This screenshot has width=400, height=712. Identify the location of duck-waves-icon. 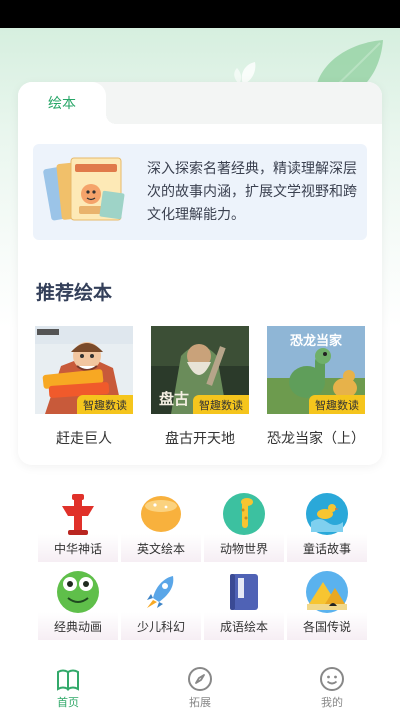
(327, 514).